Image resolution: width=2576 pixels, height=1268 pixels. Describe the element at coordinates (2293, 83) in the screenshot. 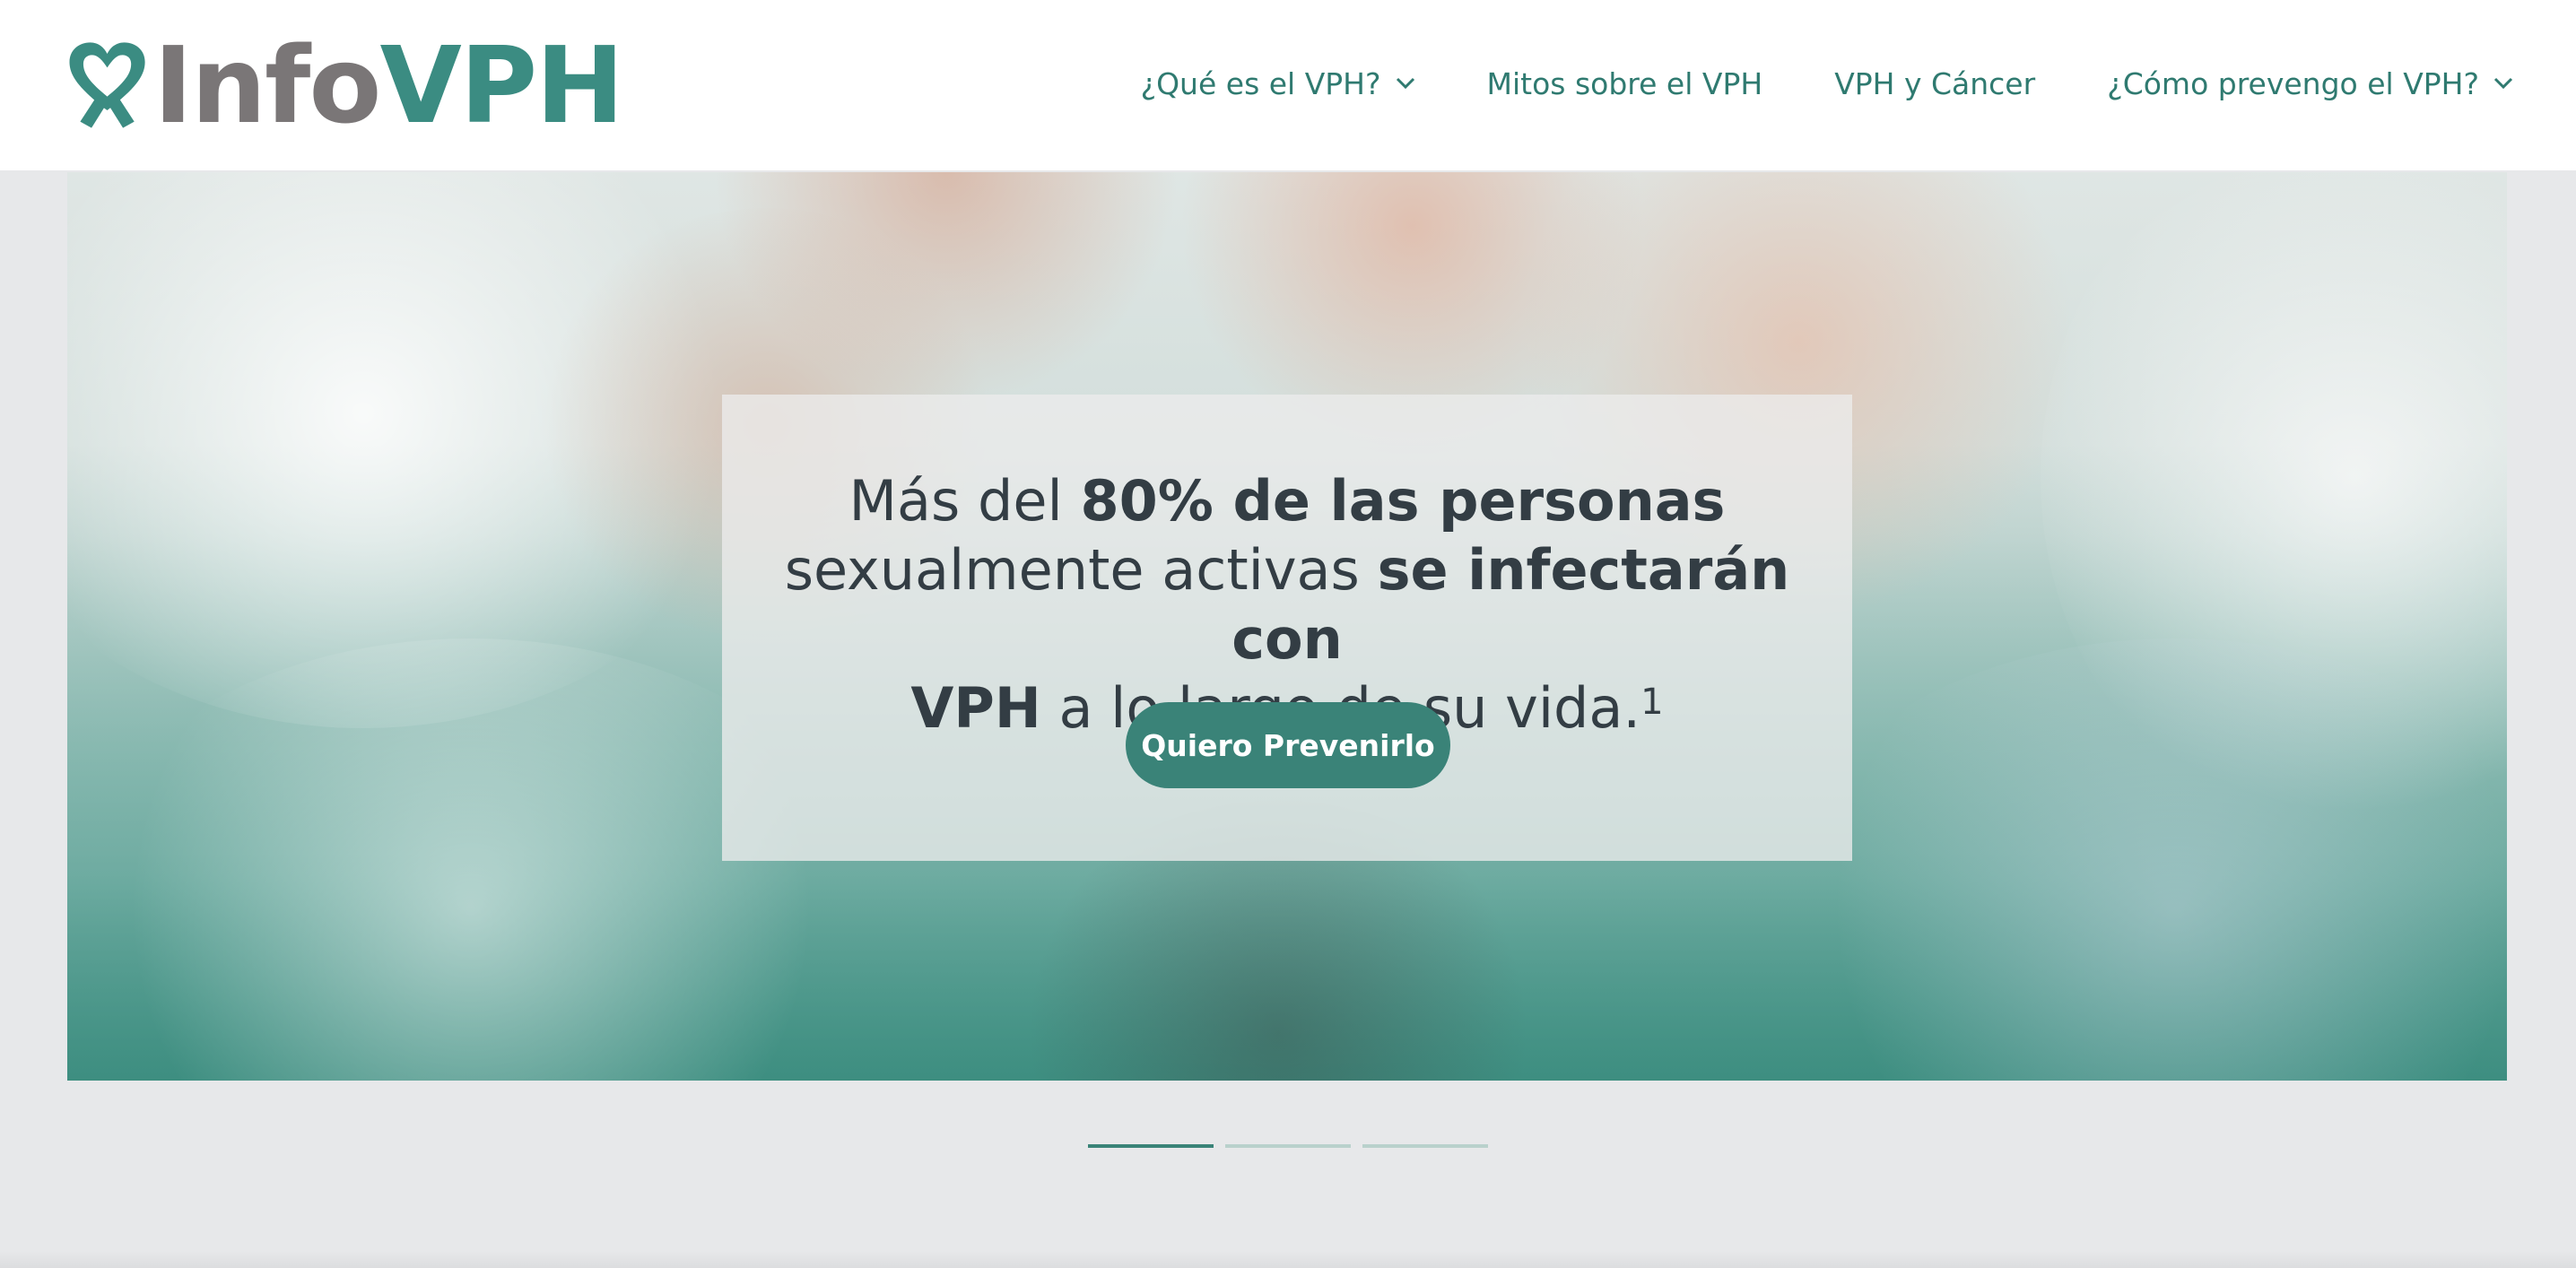

I see `nav-item-label: ¿Cómo prevengo el VPH?` at that location.